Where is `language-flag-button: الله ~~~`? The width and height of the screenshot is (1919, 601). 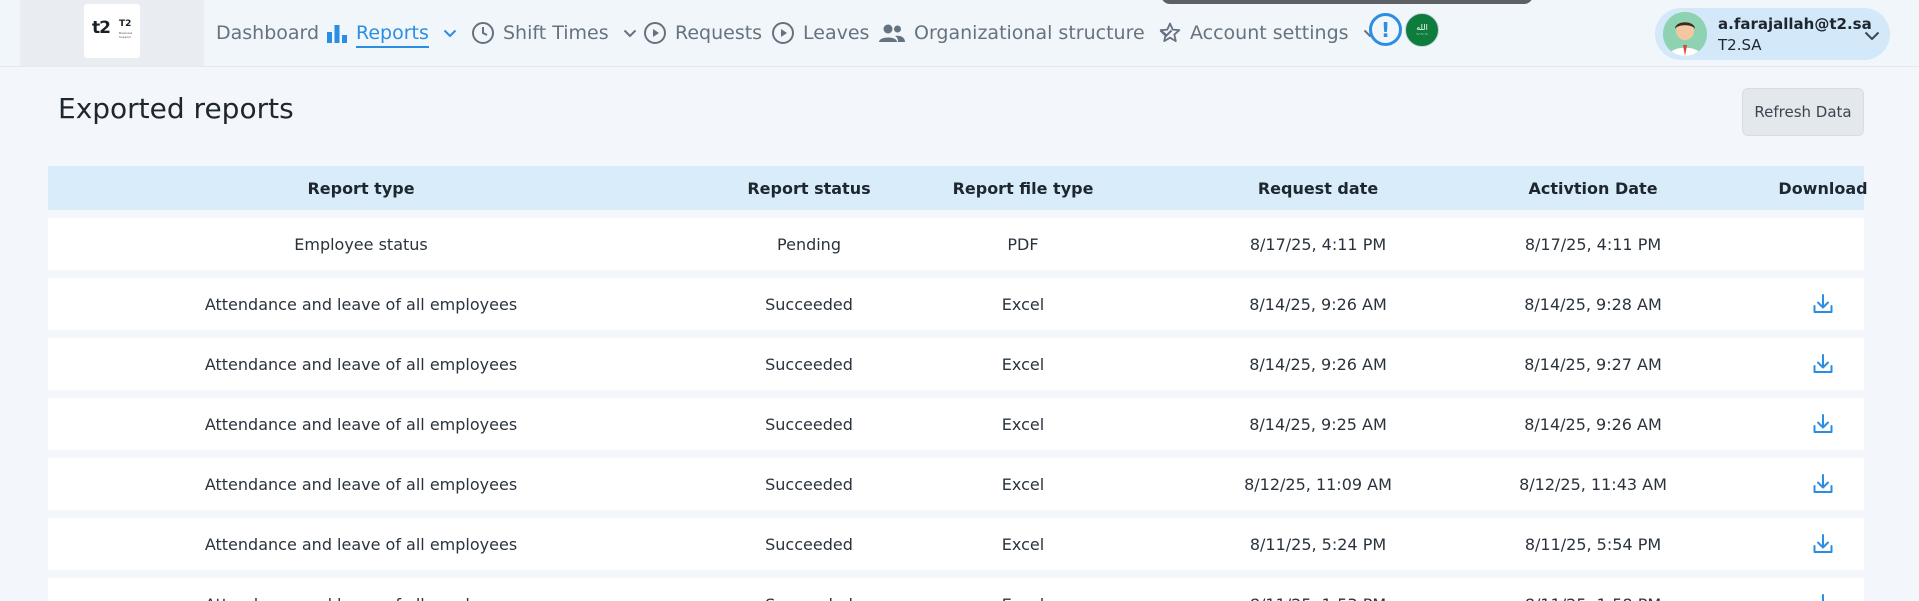
language-flag-button: الله ~~~ is located at coordinates (1422, 30).